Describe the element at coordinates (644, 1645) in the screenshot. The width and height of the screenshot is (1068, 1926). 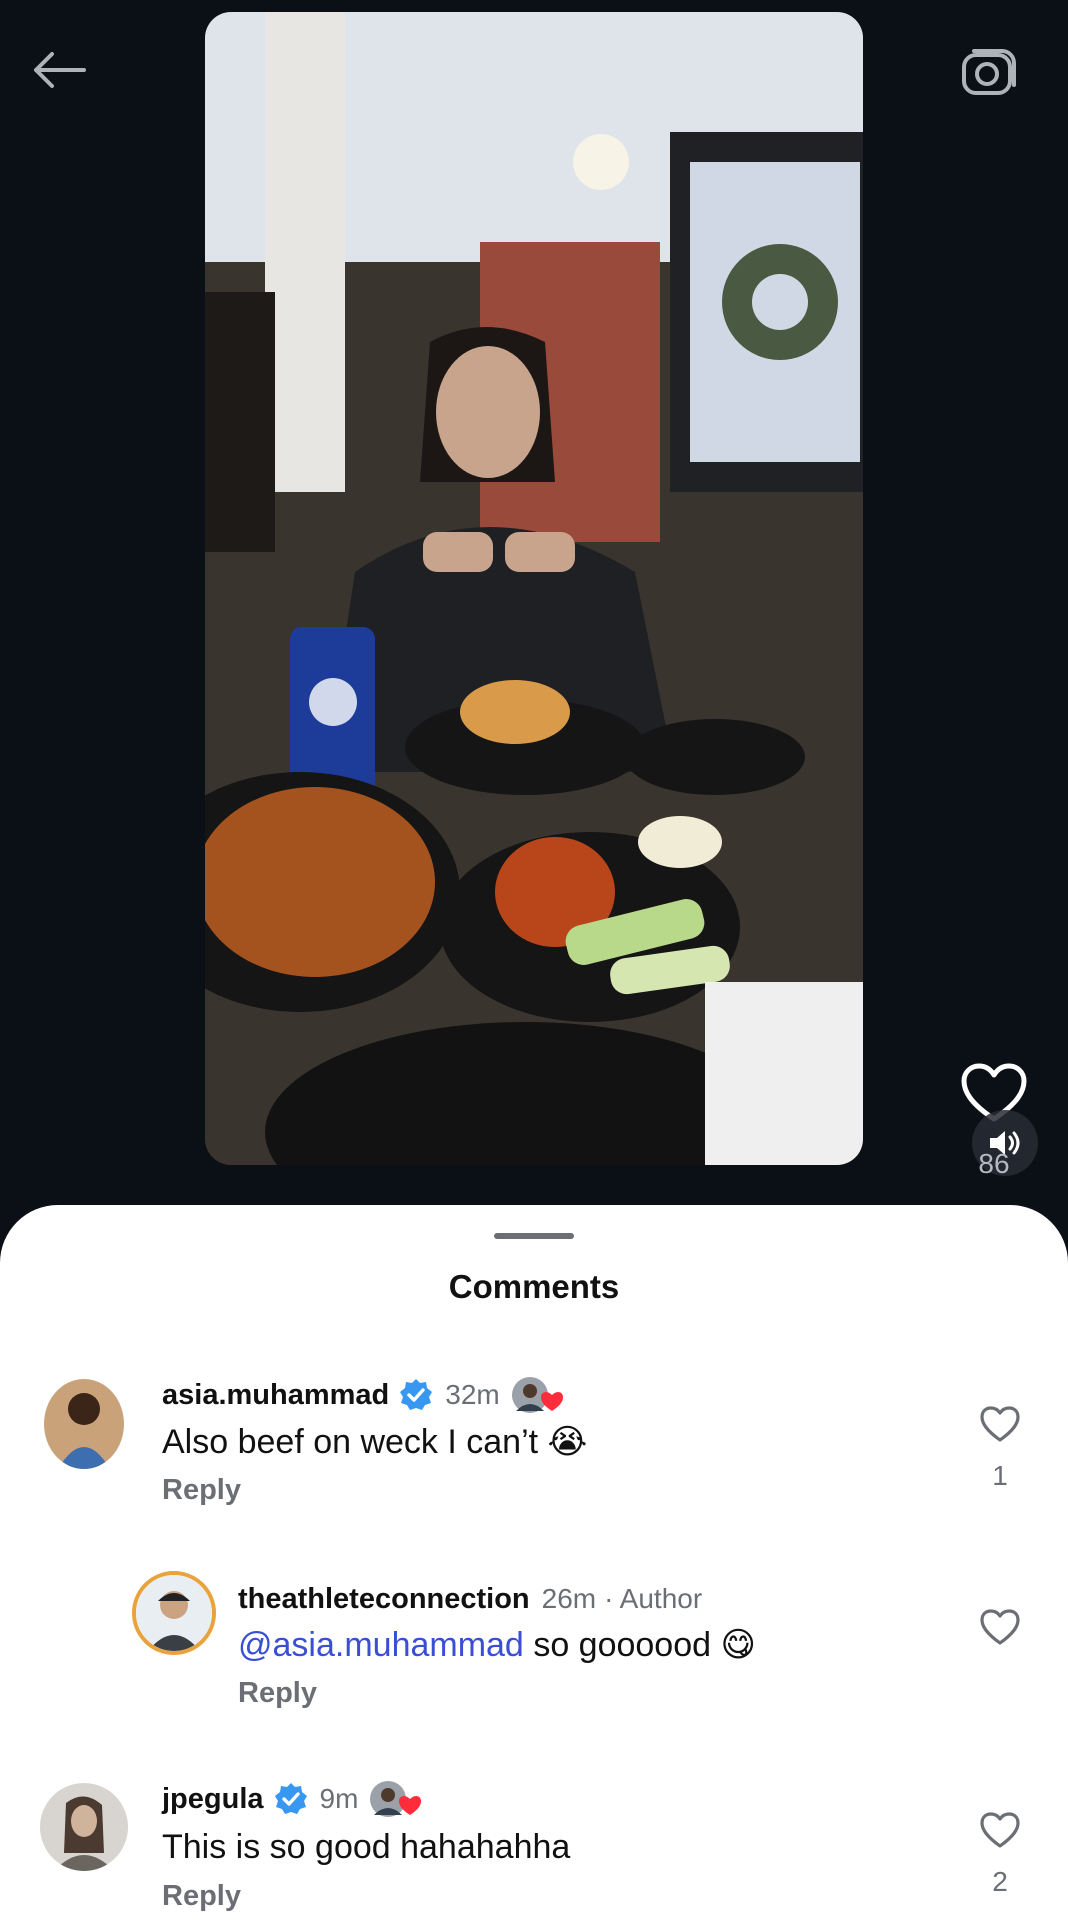
I see `comment-body: so goooood 😋` at that location.